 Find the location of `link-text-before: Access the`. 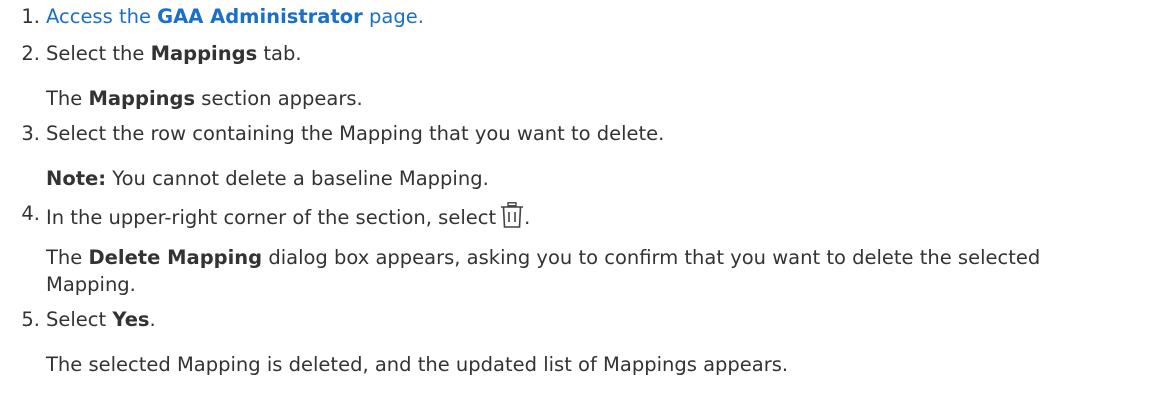

link-text-before: Access the is located at coordinates (101, 16).